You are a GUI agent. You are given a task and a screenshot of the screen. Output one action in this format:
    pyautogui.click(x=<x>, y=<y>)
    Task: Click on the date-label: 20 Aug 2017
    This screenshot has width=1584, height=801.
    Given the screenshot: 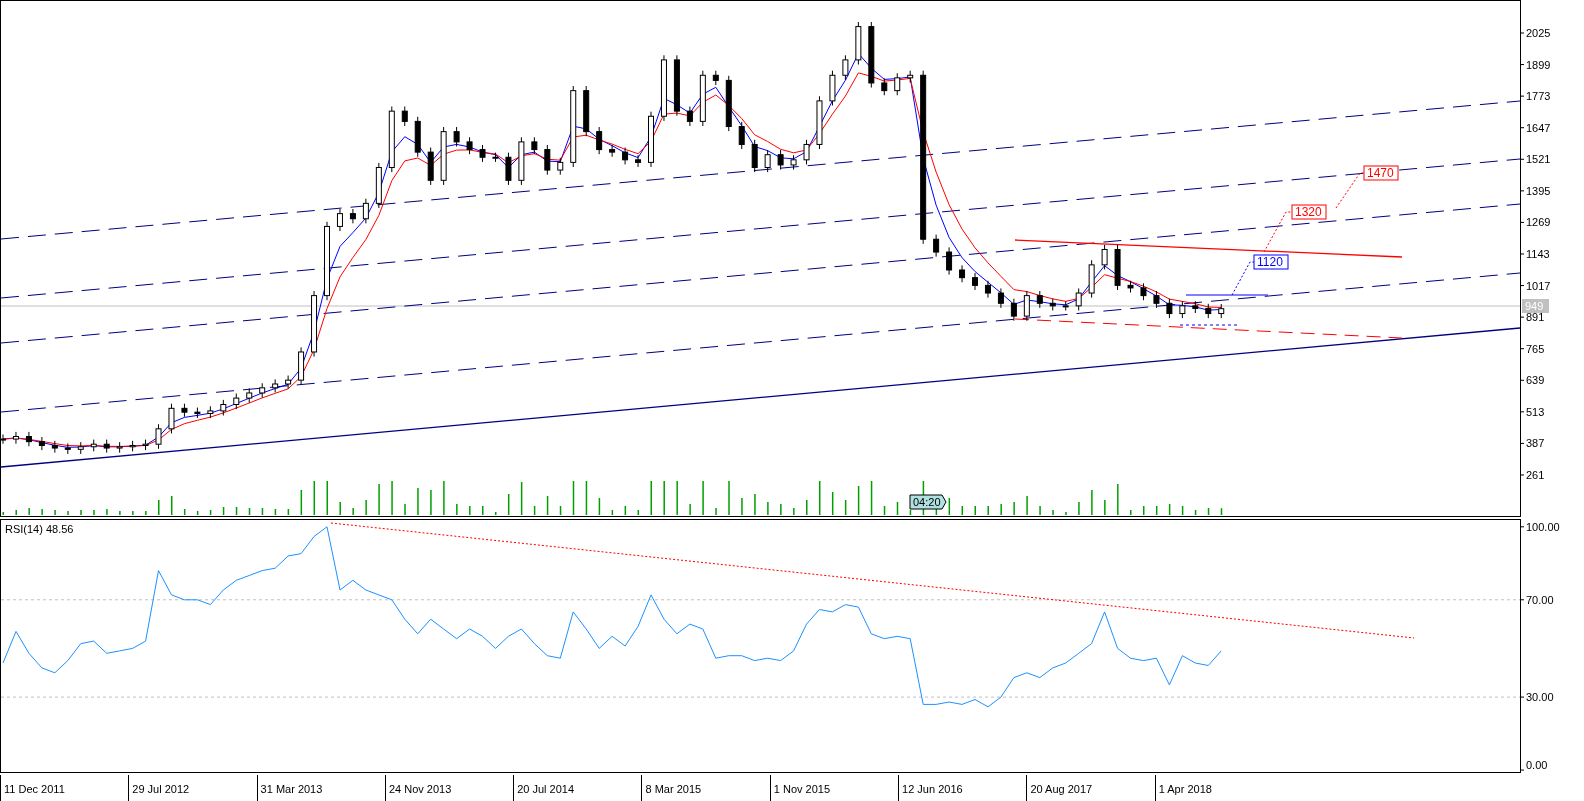 What is the action you would take?
    pyautogui.click(x=1090, y=788)
    